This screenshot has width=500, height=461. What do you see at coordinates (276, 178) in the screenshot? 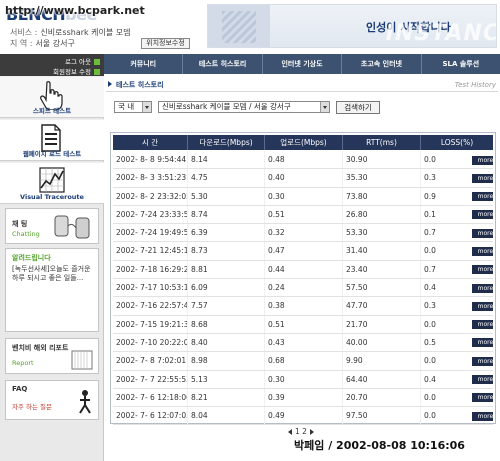
I see `cell-upload-value: 0.40` at bounding box center [276, 178].